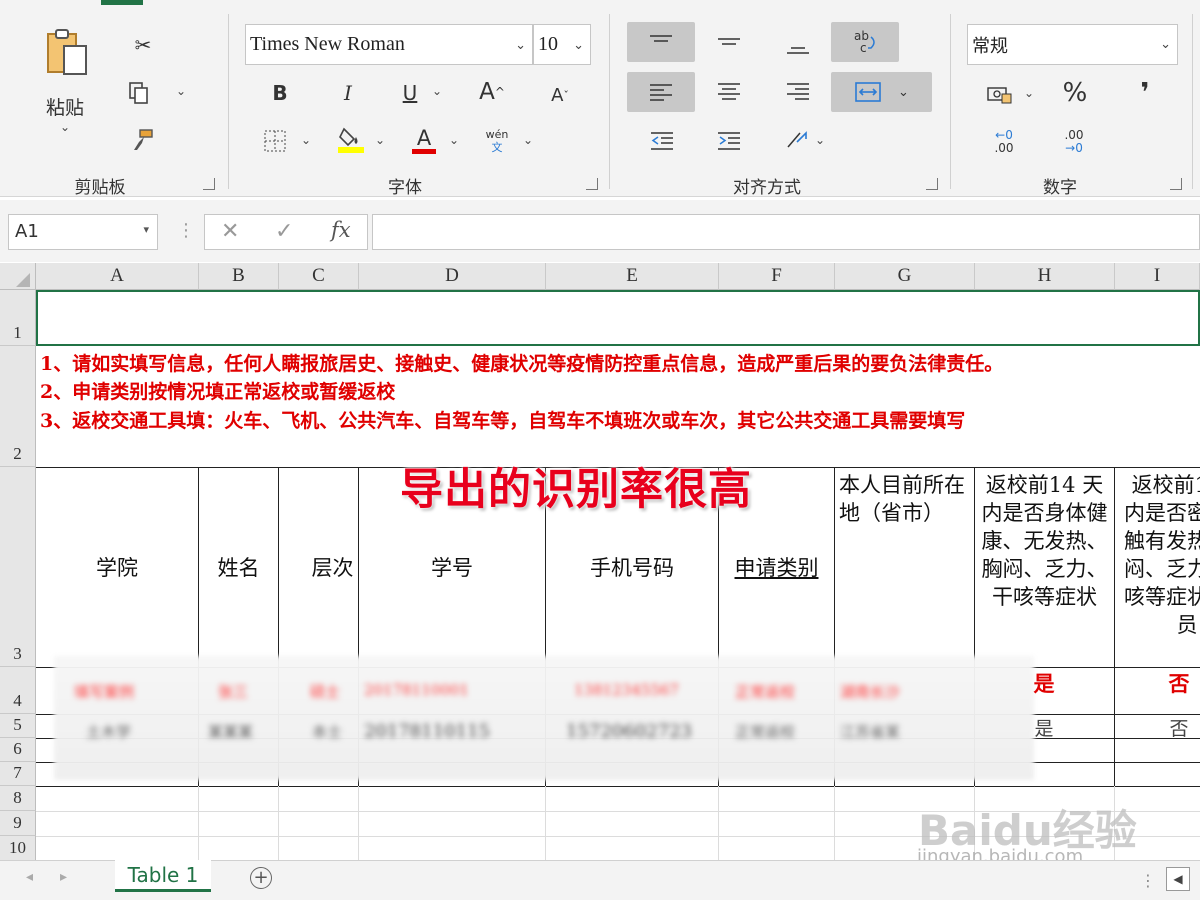 The image size is (1200, 900). What do you see at coordinates (1179, 683) in the screenshot?
I see `row4-contact-answer: 否` at bounding box center [1179, 683].